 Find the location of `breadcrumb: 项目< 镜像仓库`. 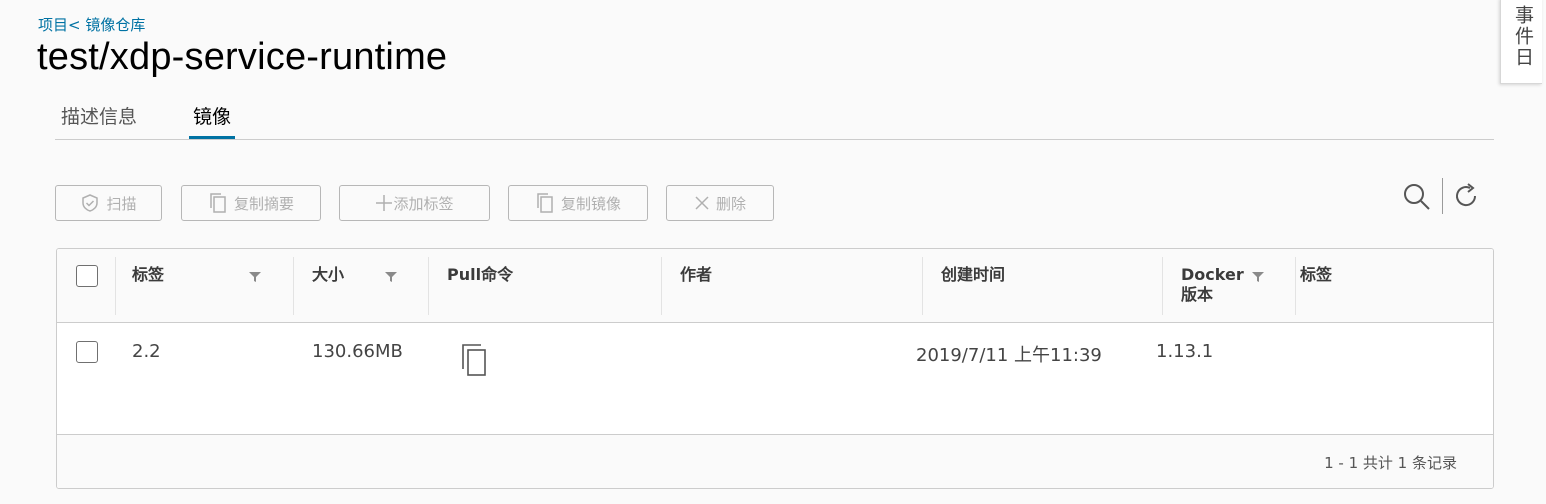

breadcrumb: 项目< 镜像仓库 is located at coordinates (91, 24).